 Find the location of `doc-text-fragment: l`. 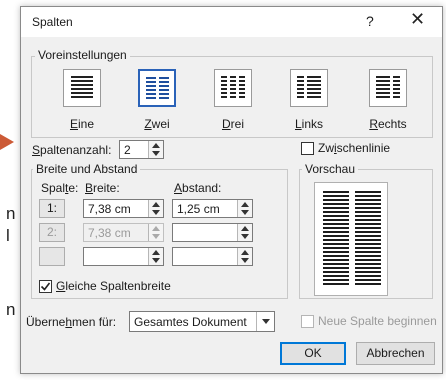

doc-text-fragment: l is located at coordinates (8, 235).